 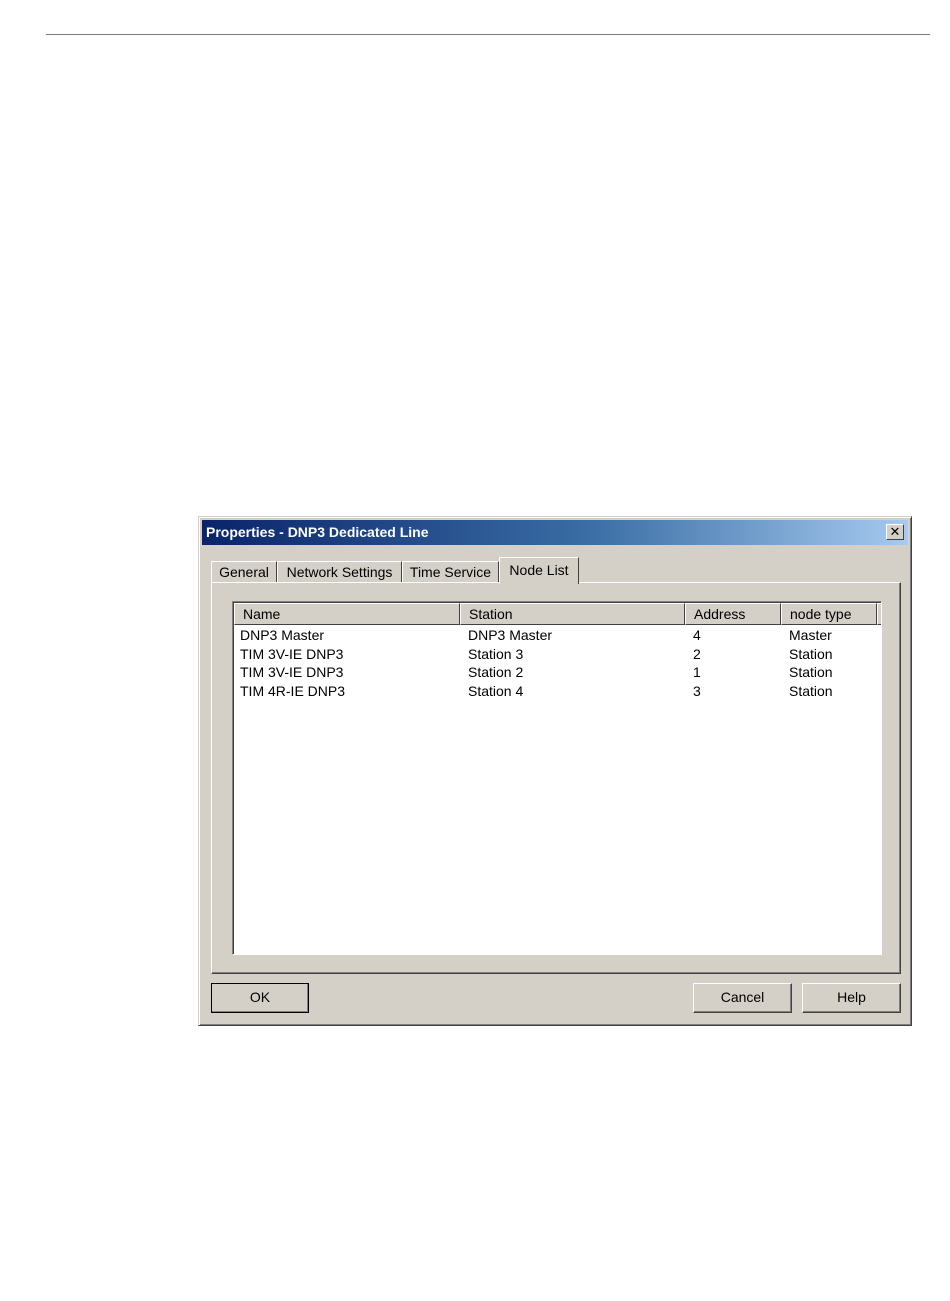 What do you see at coordinates (829, 614) in the screenshot?
I see `column-header-node-type: node type` at bounding box center [829, 614].